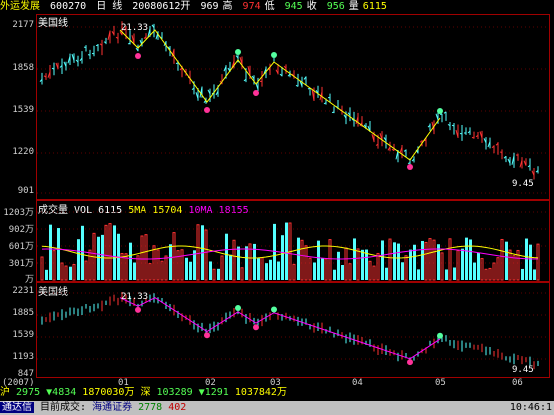 The height and width of the screenshot is (415, 554). I want to click on sh-label: 沪, so click(5, 392).